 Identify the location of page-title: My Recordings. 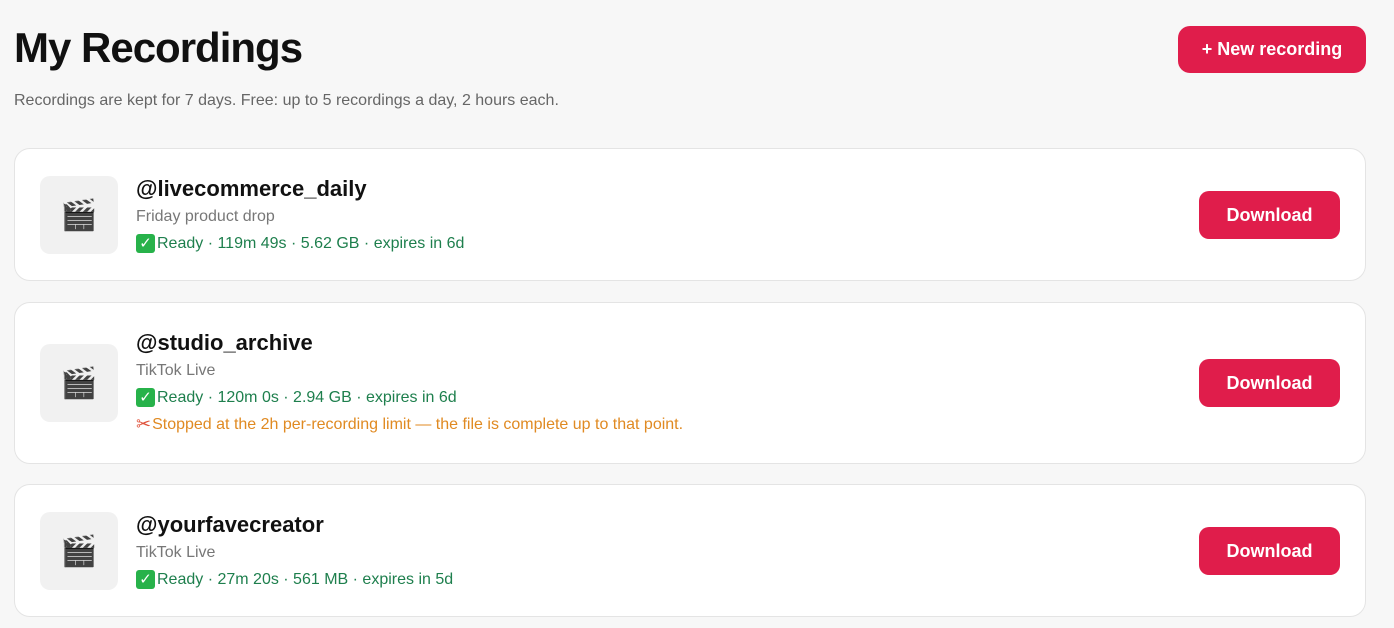
(158, 47).